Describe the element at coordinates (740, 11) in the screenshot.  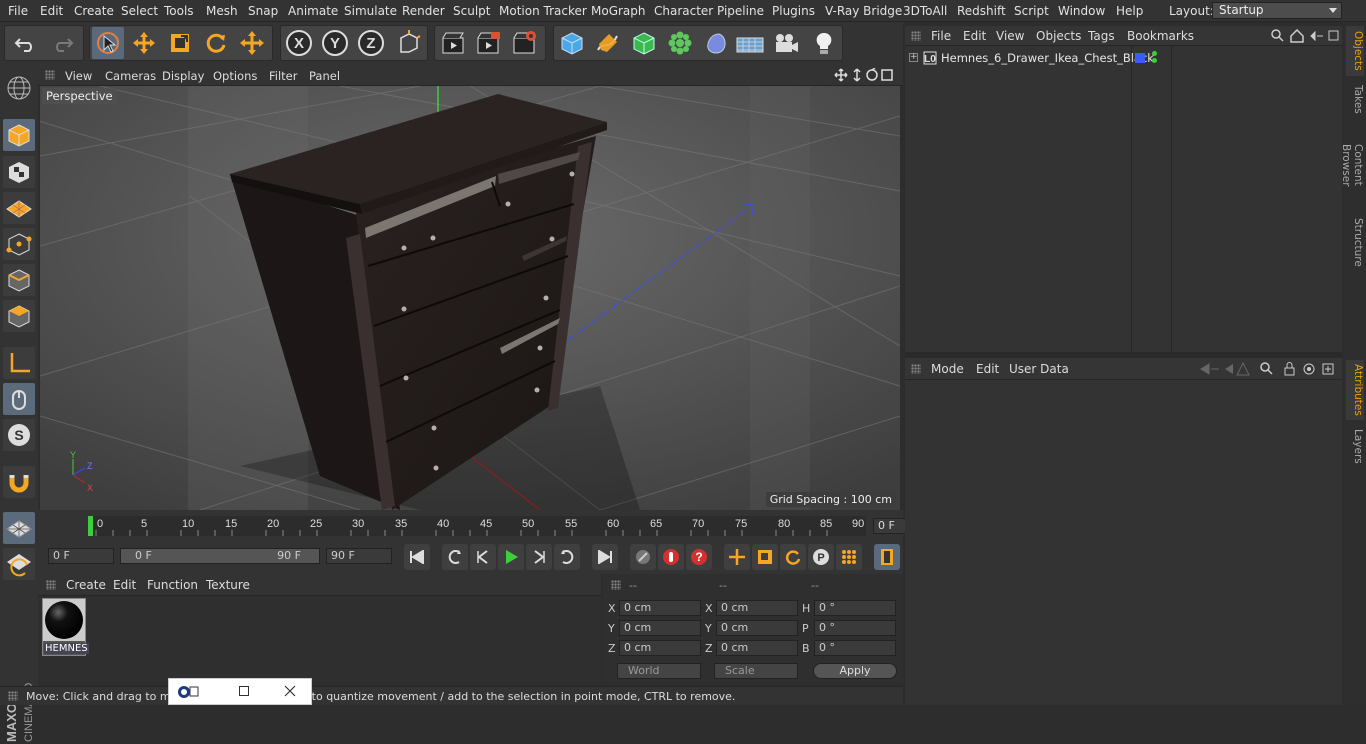
I see `menu-pipeline: Pipeline` at that location.